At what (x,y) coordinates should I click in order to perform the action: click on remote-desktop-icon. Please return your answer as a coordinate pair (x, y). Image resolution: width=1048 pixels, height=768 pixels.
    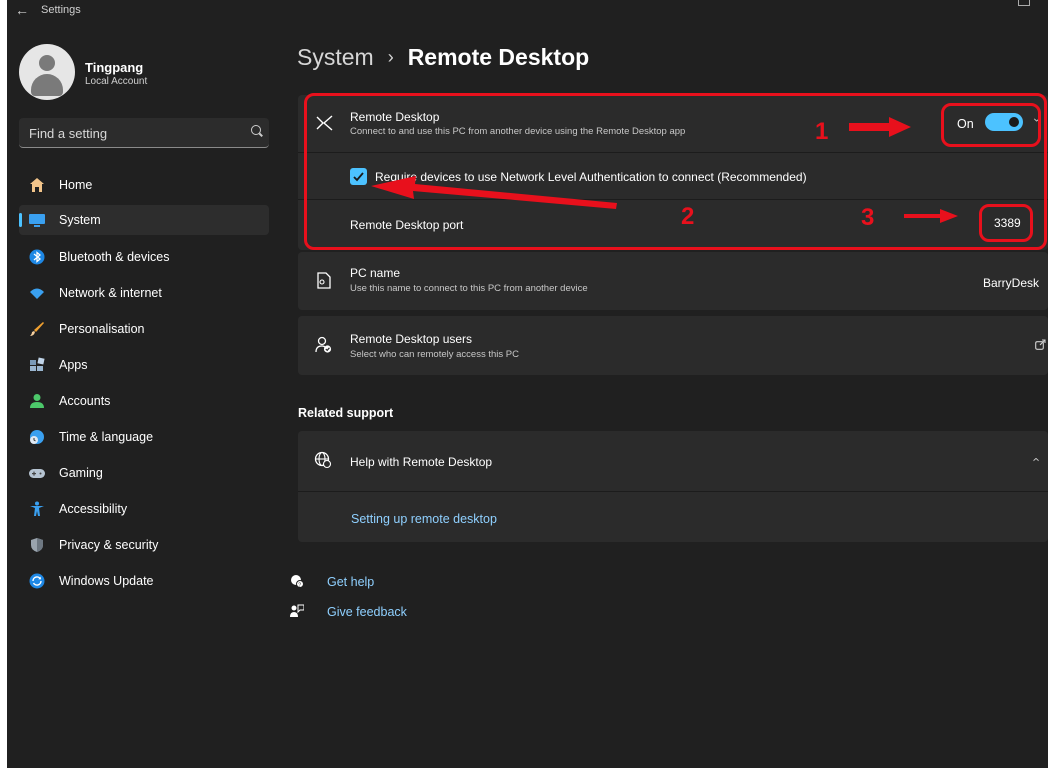
    Looking at the image, I should click on (324, 123).